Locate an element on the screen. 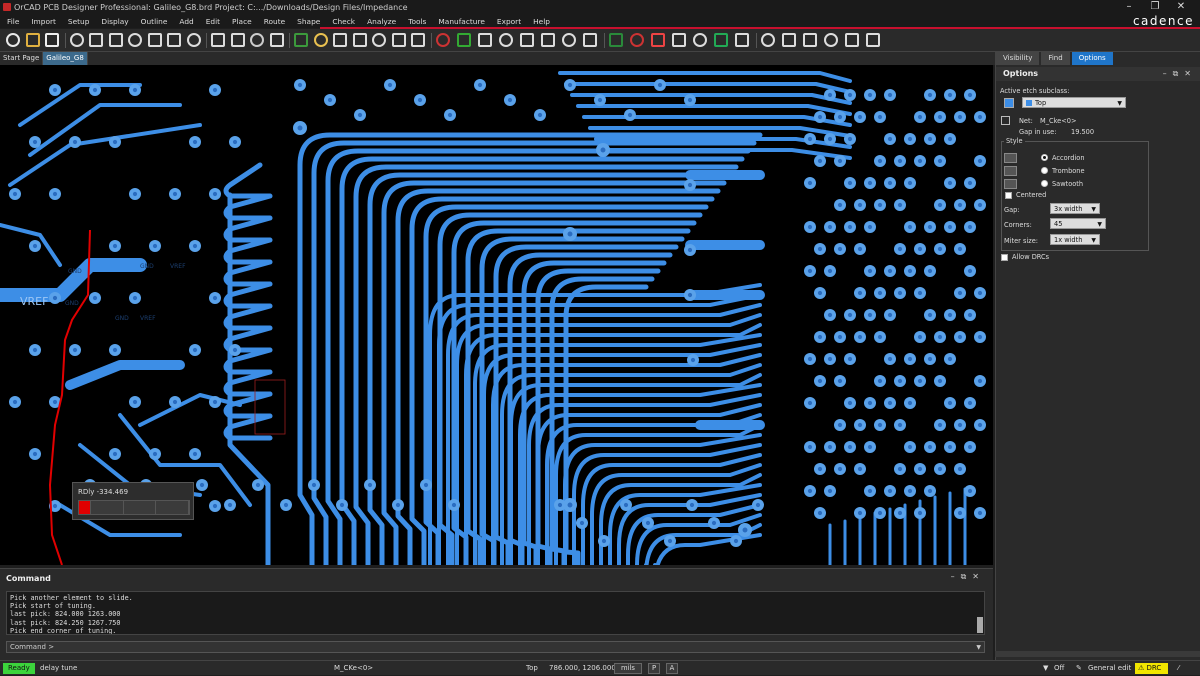  show-element-icon is located at coordinates (741, 40).